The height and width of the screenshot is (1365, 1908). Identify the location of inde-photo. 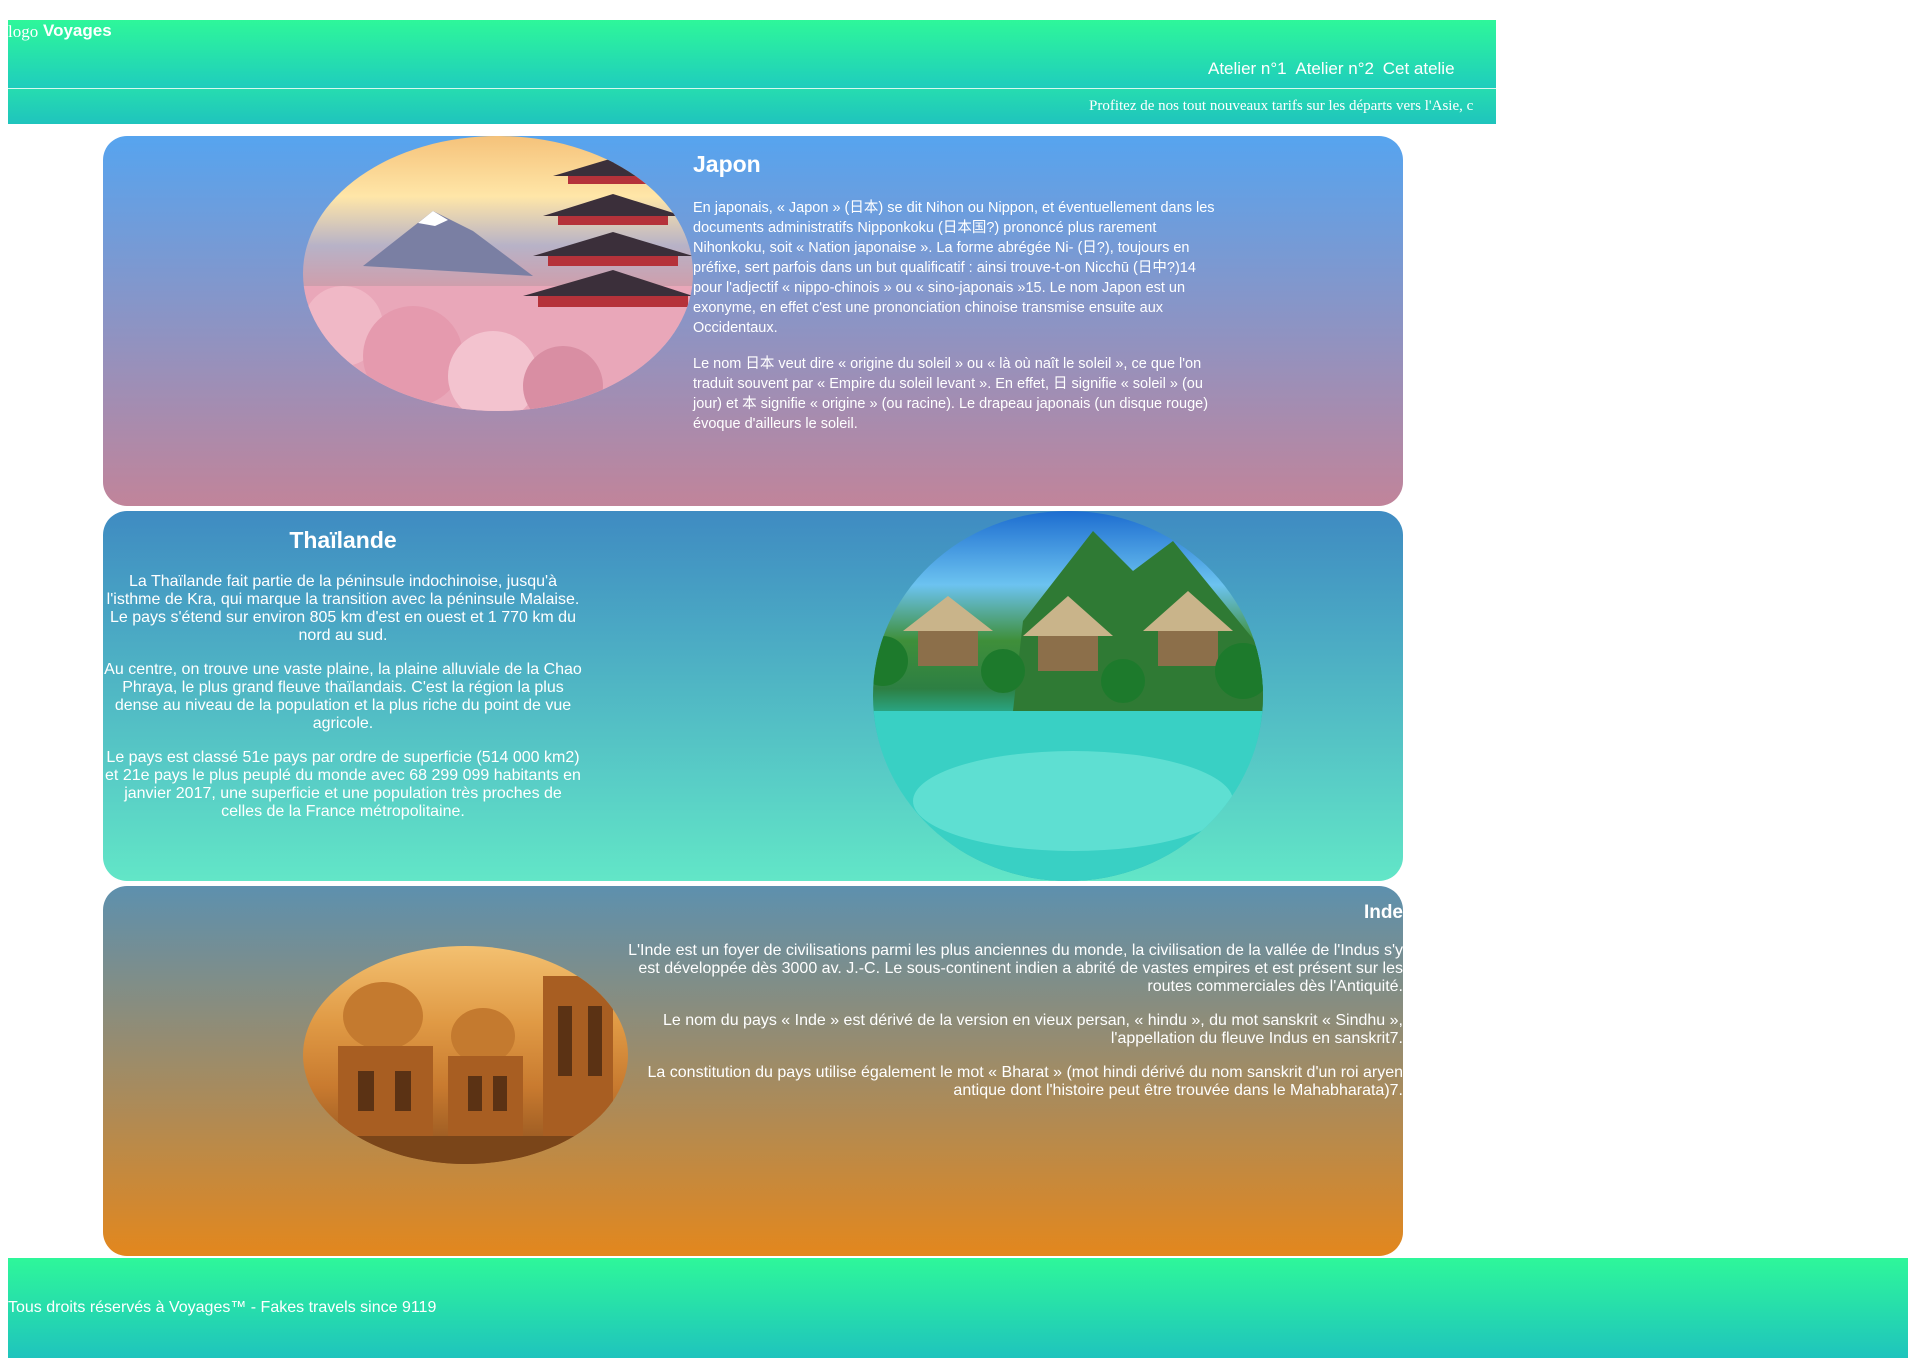
(465, 1055).